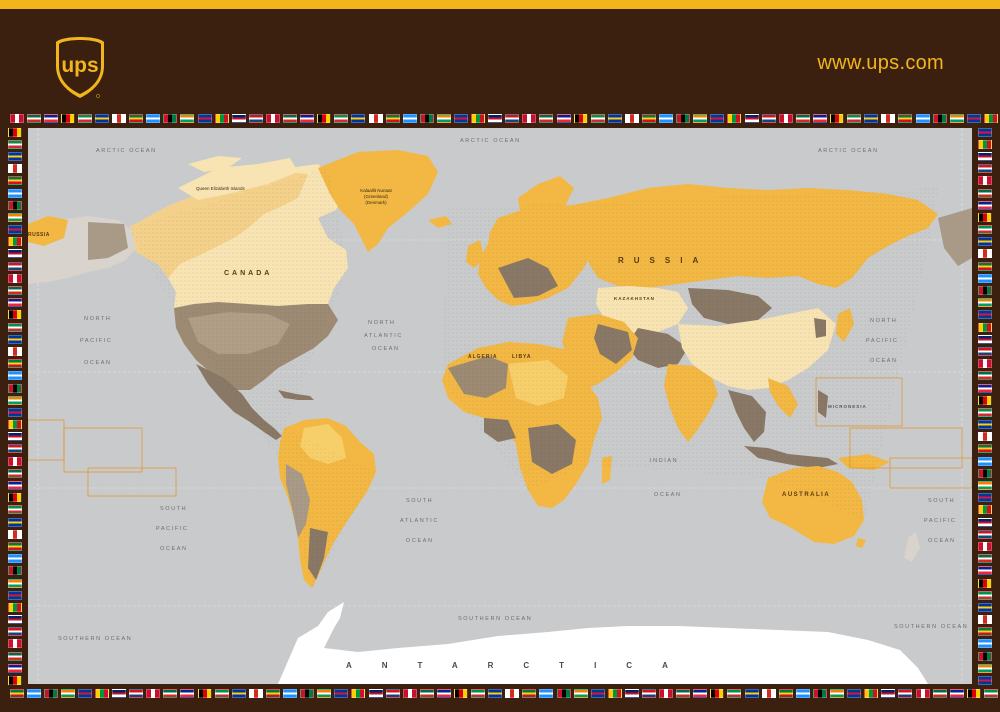 This screenshot has width=1000, height=712. What do you see at coordinates (942, 541) in the screenshot?
I see `south-pacific-label-right-3: OCEAN` at bounding box center [942, 541].